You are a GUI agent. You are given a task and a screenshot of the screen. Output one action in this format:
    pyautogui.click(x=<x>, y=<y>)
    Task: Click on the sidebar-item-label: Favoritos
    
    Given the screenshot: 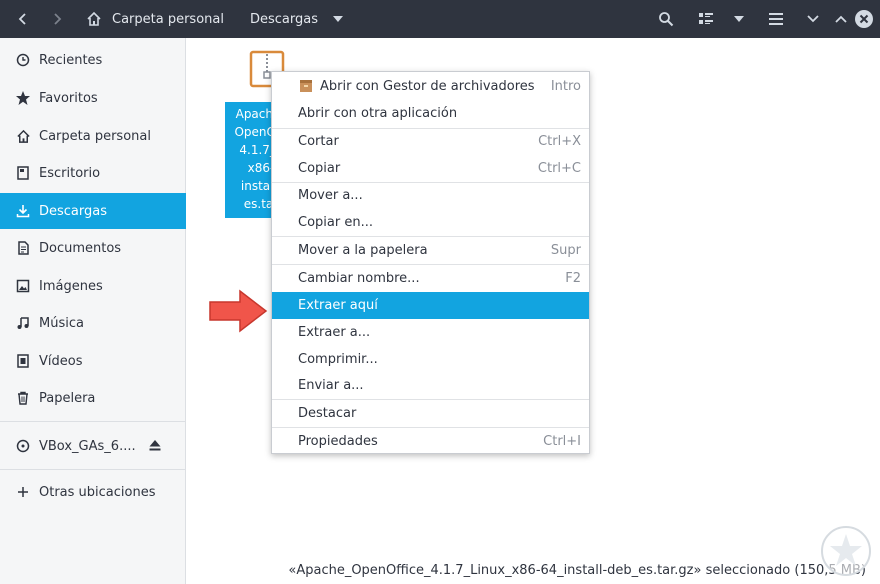 What is the action you would take?
    pyautogui.click(x=68, y=98)
    